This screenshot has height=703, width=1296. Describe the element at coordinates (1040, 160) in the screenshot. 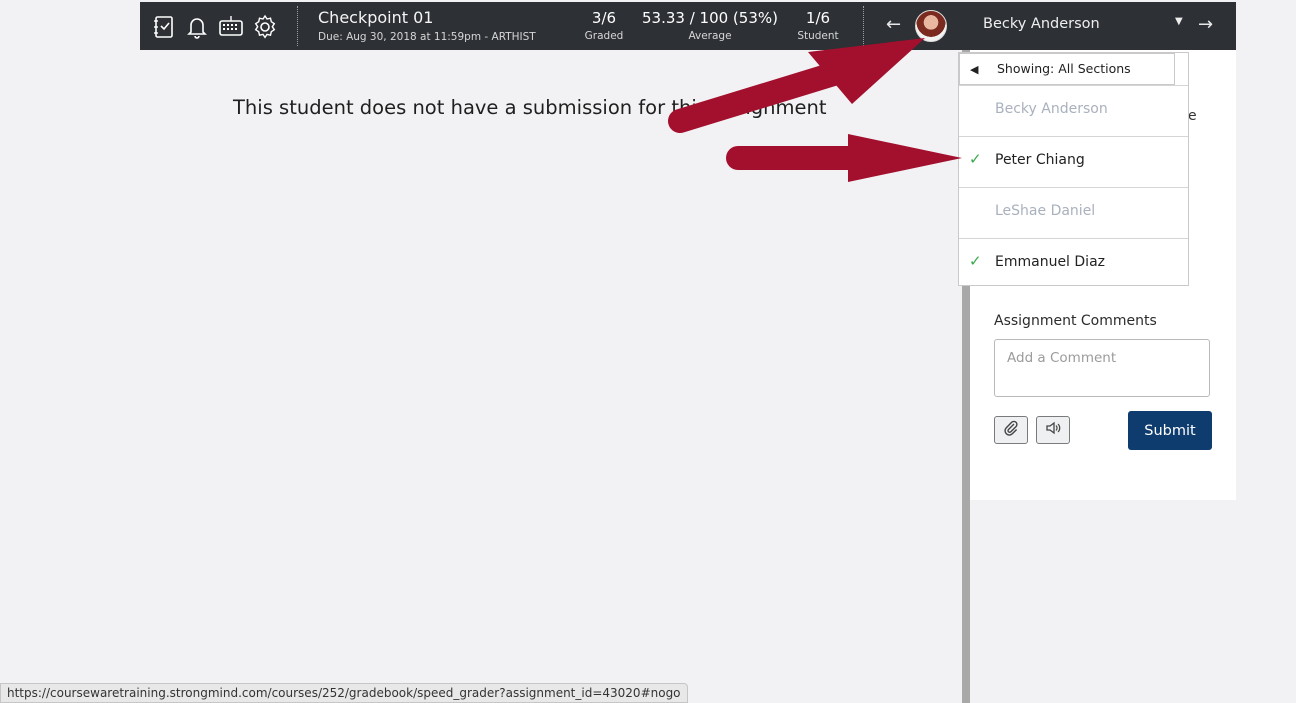

I see `student-option-name: Peter Chiang` at that location.